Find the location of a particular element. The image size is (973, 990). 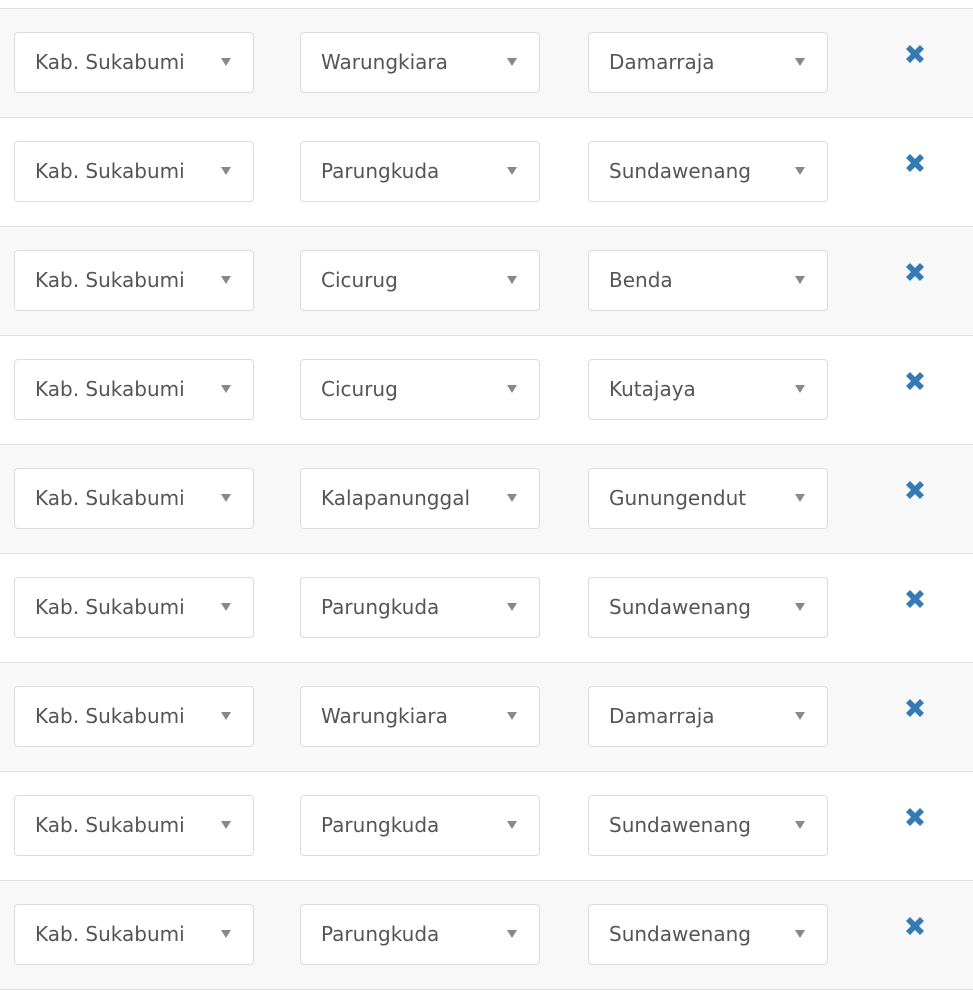

desa-value: Benda is located at coordinates (641, 280).